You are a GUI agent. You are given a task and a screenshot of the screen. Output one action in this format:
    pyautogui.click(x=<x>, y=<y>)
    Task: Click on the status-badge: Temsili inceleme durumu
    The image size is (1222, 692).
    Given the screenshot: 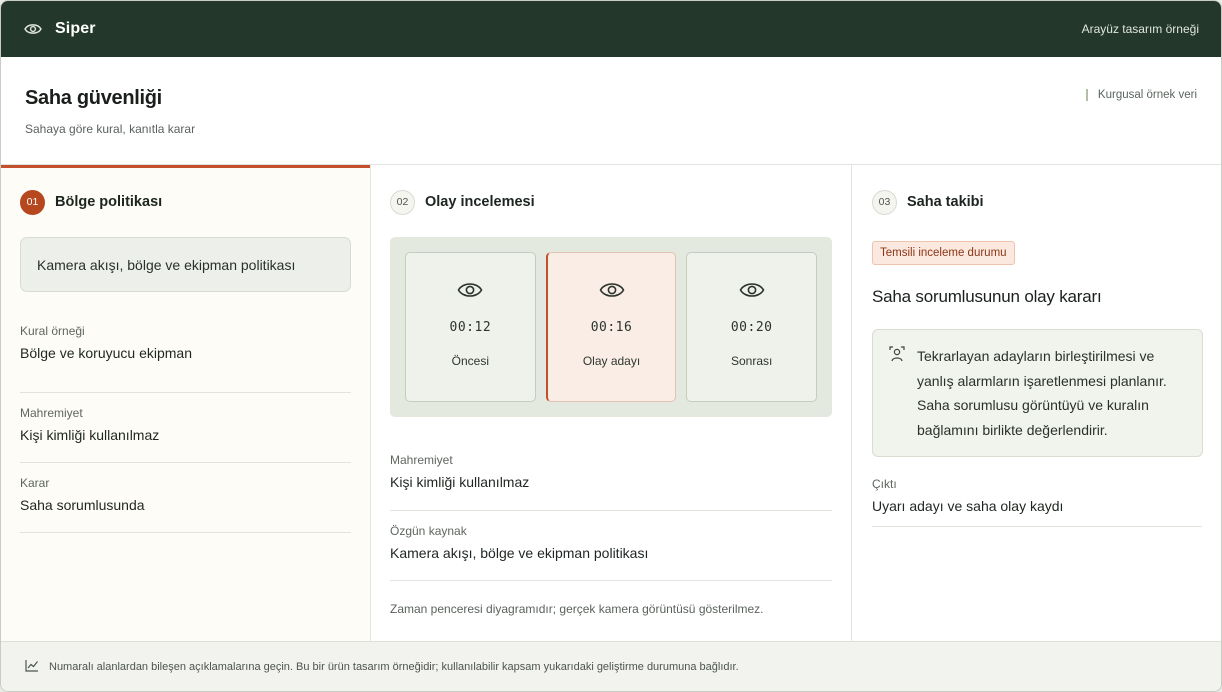 What is the action you would take?
    pyautogui.click(x=943, y=253)
    